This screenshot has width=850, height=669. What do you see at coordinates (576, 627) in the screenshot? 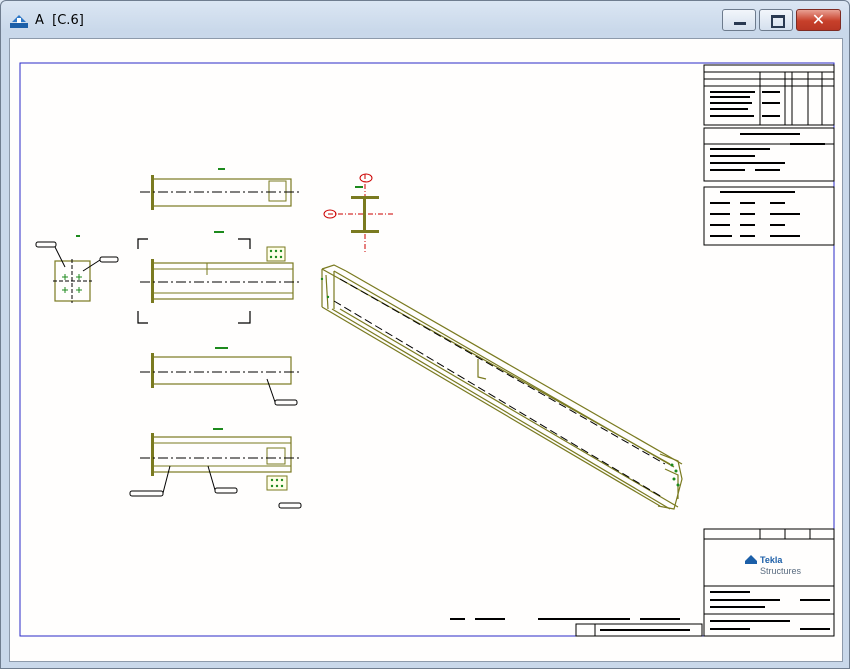
I see `bottom-strip` at bounding box center [576, 627].